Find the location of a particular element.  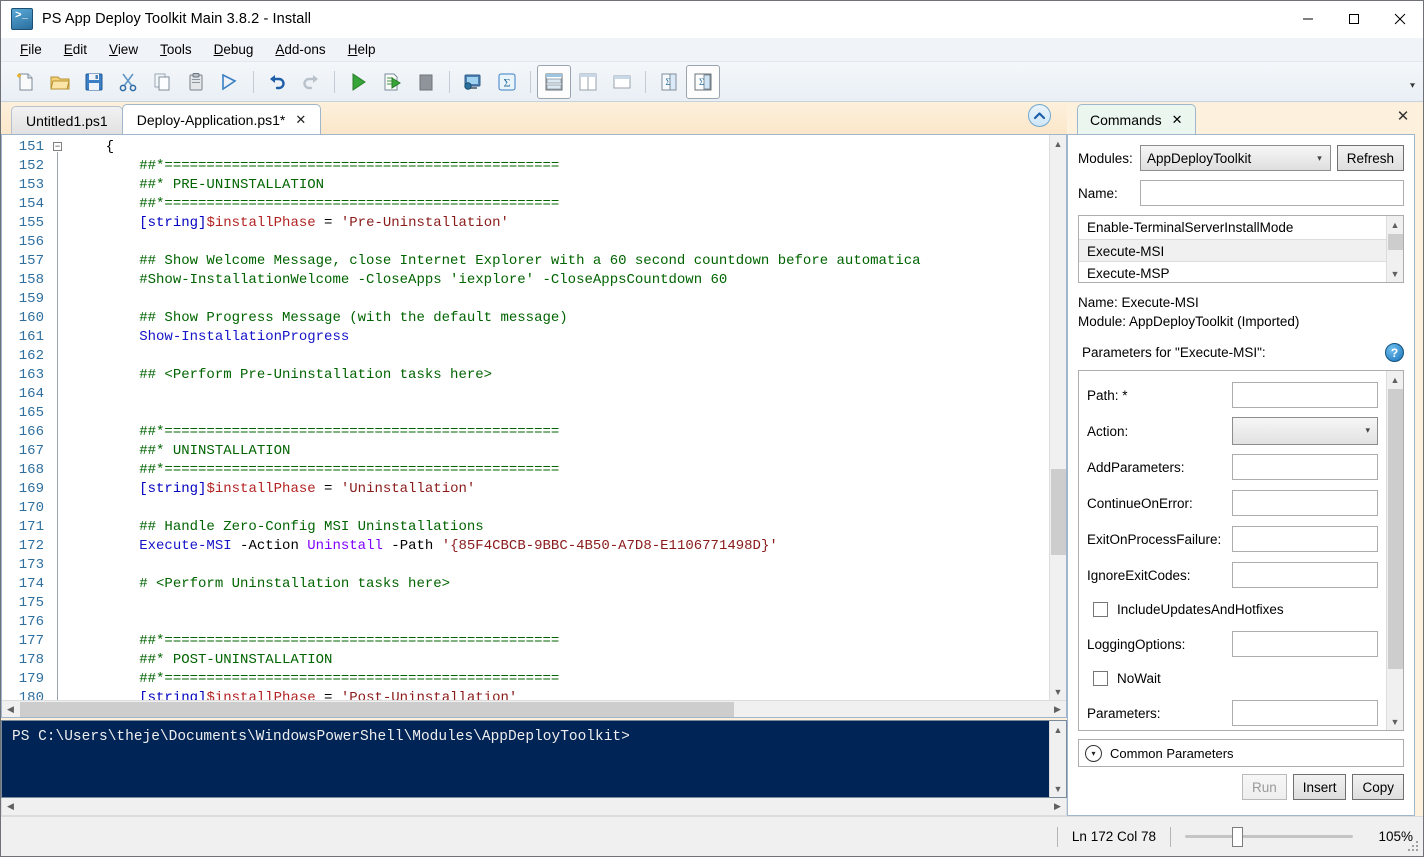

maximize-button is located at coordinates (1354, 19).